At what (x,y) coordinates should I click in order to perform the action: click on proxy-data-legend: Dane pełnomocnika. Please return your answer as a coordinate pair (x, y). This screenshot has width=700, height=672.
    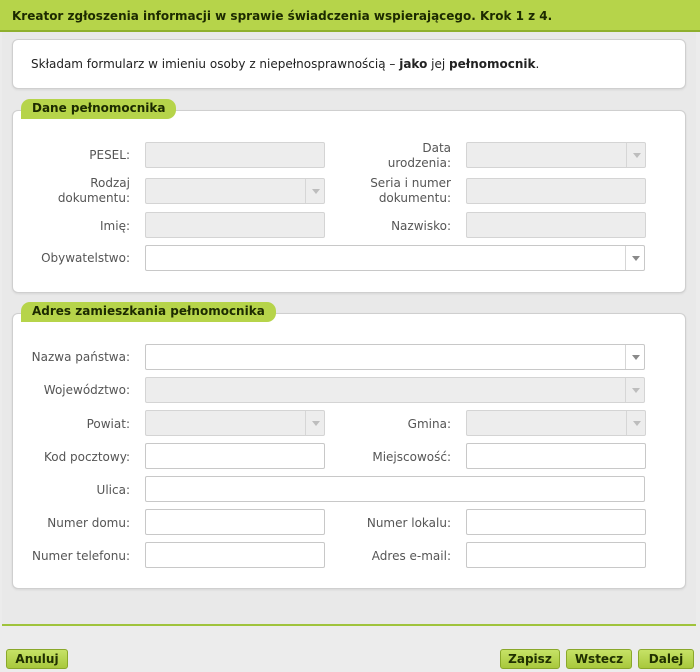
    Looking at the image, I should click on (99, 109).